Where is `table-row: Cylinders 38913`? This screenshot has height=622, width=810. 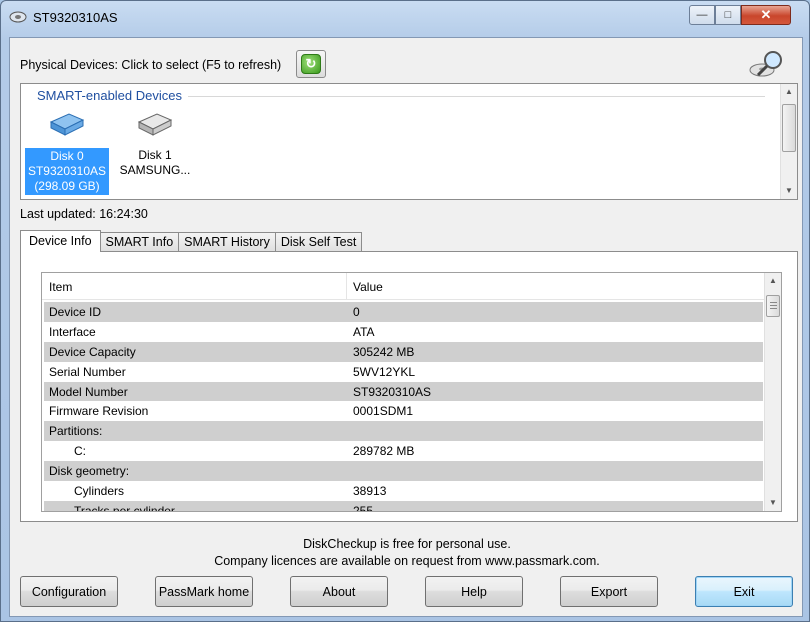
table-row: Cylinders 38913 is located at coordinates (403, 491).